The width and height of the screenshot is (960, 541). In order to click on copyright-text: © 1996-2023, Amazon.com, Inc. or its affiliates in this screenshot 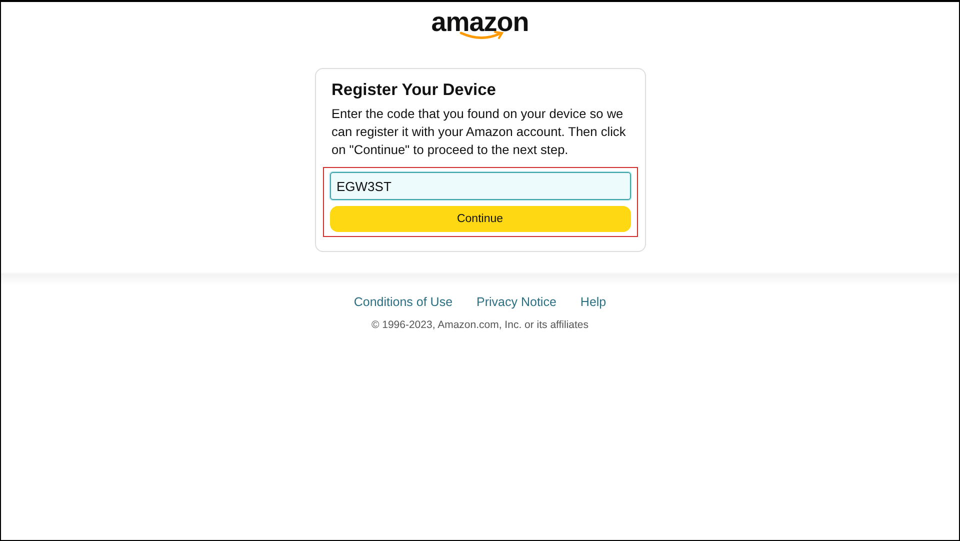, I will do `click(480, 325)`.